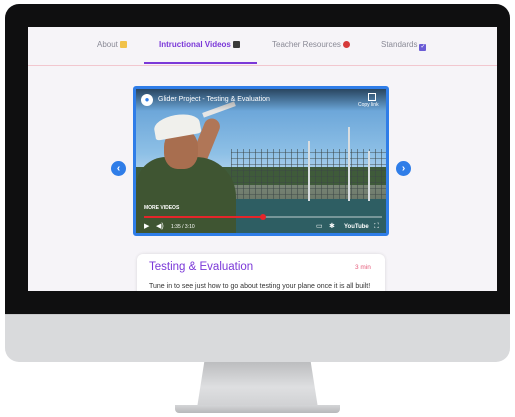 The height and width of the screenshot is (417, 515). What do you see at coordinates (423, 47) in the screenshot?
I see `check-box-icon: ✓` at bounding box center [423, 47].